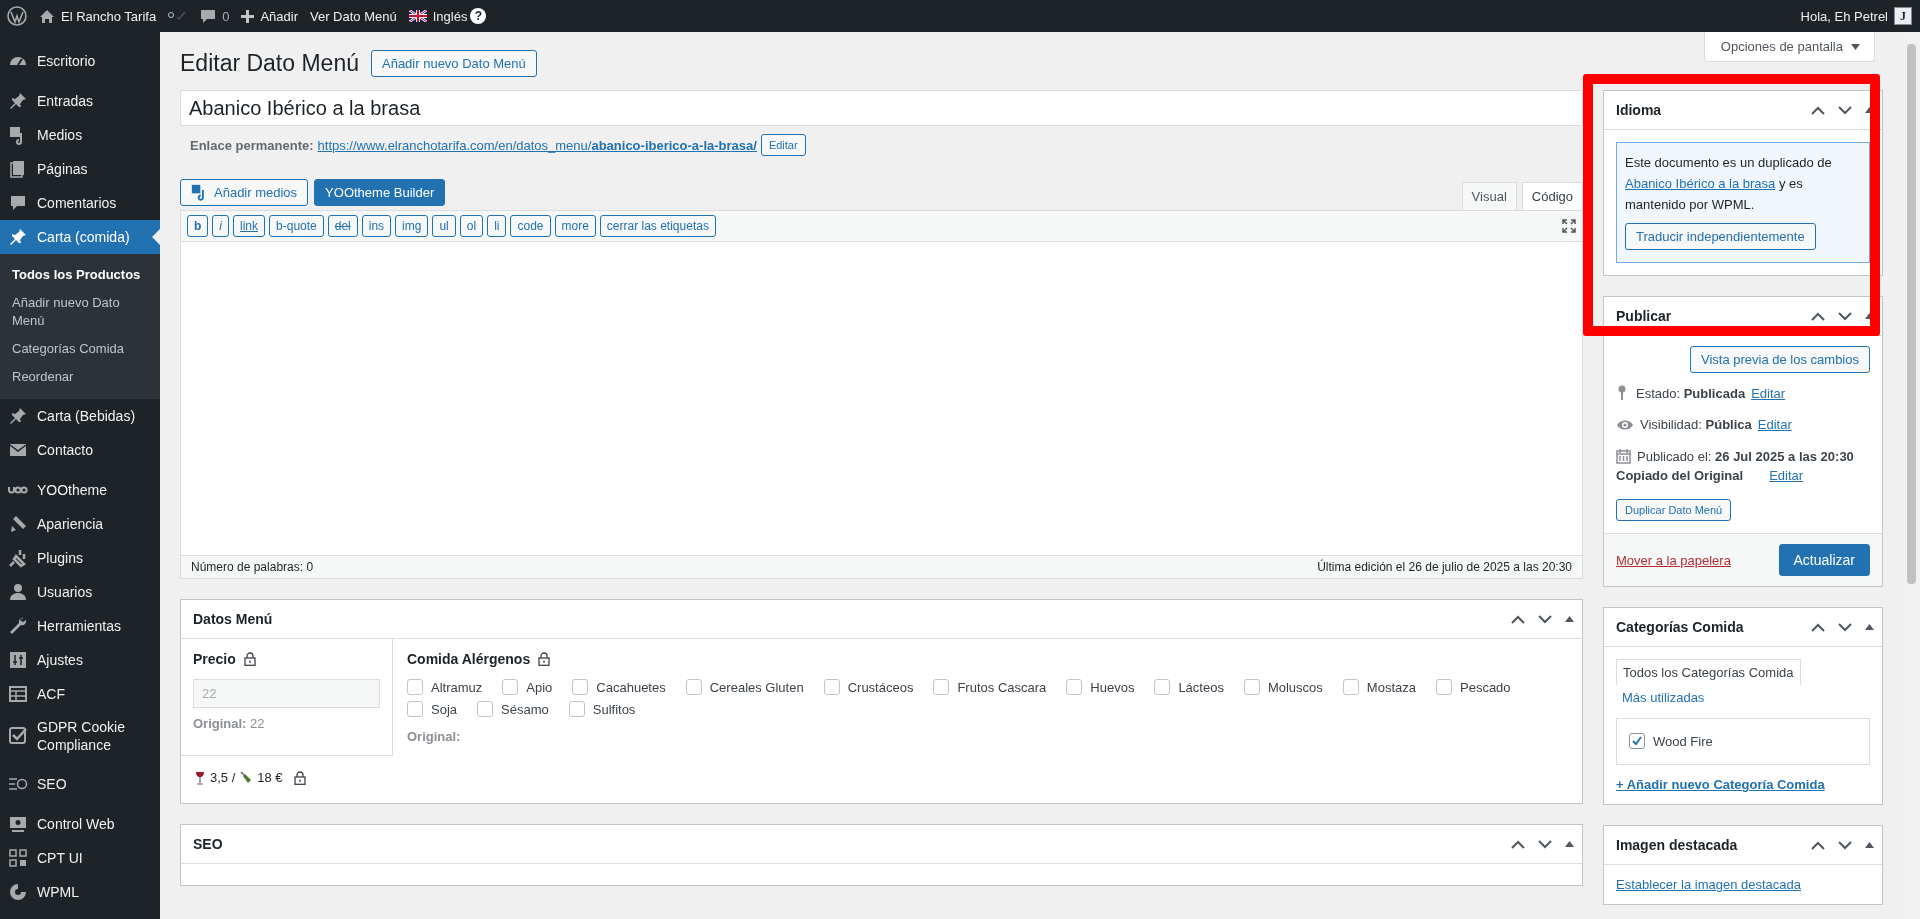 The width and height of the screenshot is (1920, 919). What do you see at coordinates (80, 626) in the screenshot?
I see `sidebar-item: Herramientas` at bounding box center [80, 626].